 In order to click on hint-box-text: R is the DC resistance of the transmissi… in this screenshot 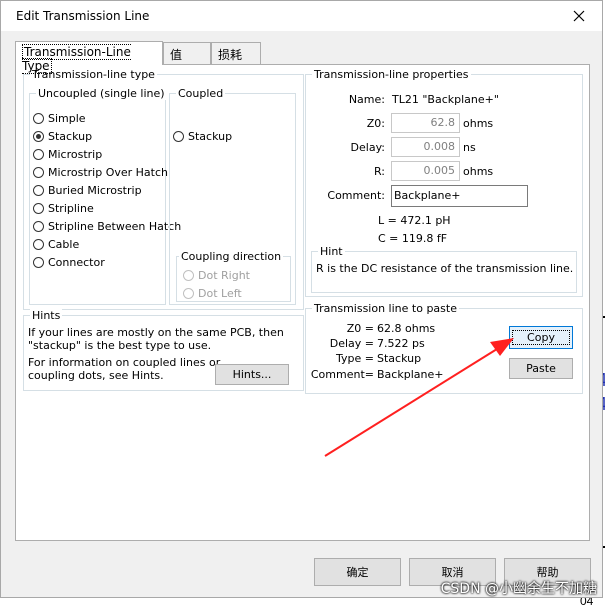, I will do `click(445, 268)`.